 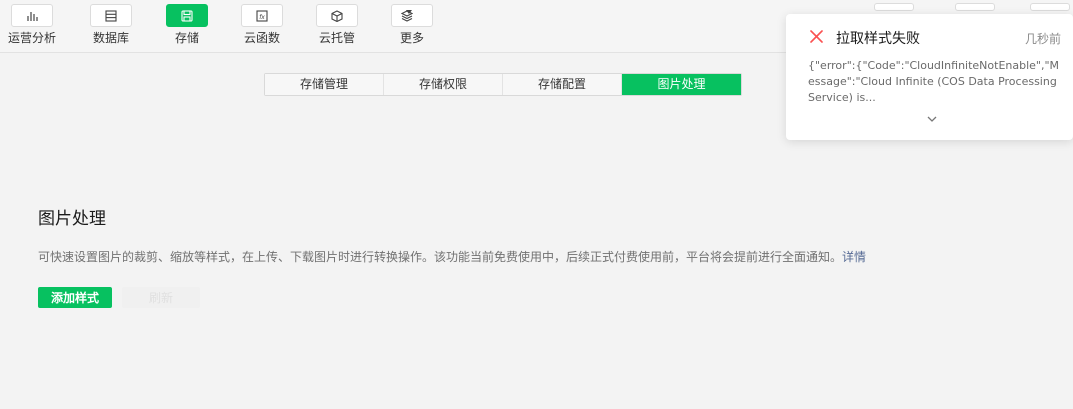 I want to click on toolbar-item-analytics: 运营分析, so click(x=32, y=24).